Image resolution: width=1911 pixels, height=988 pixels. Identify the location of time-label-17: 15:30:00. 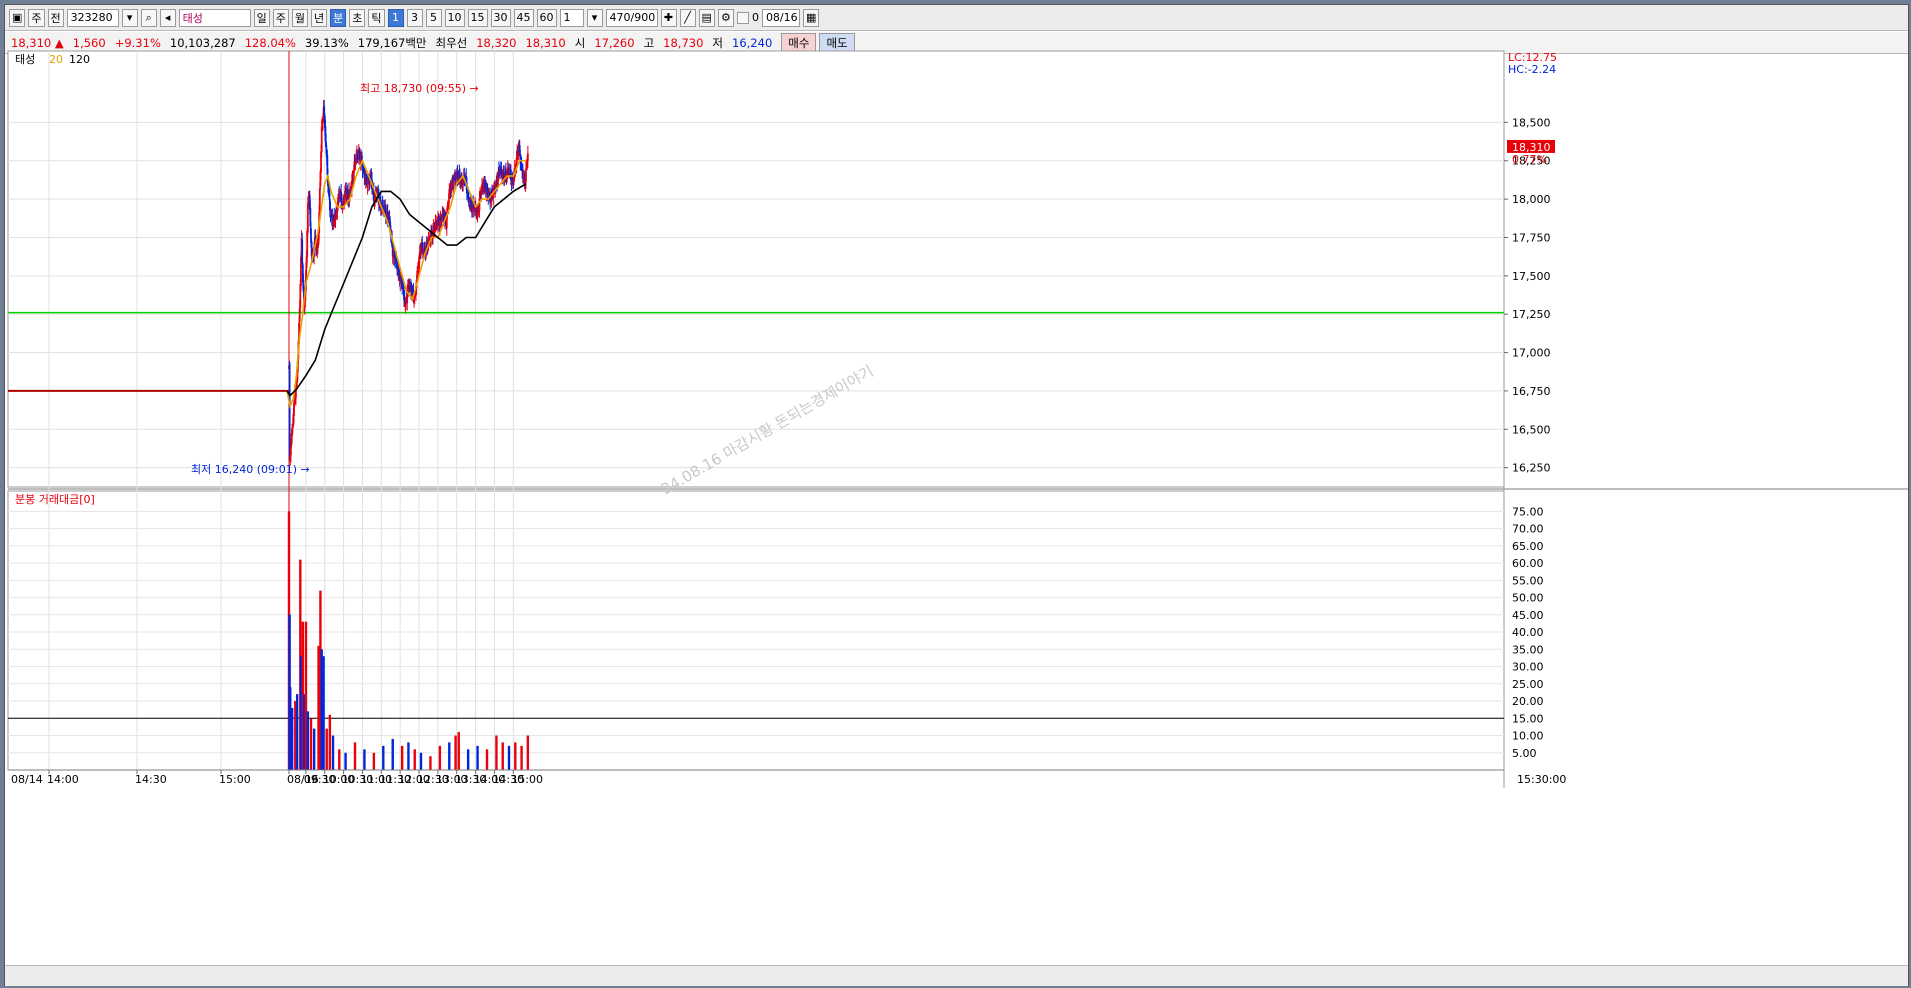
(1541, 779).